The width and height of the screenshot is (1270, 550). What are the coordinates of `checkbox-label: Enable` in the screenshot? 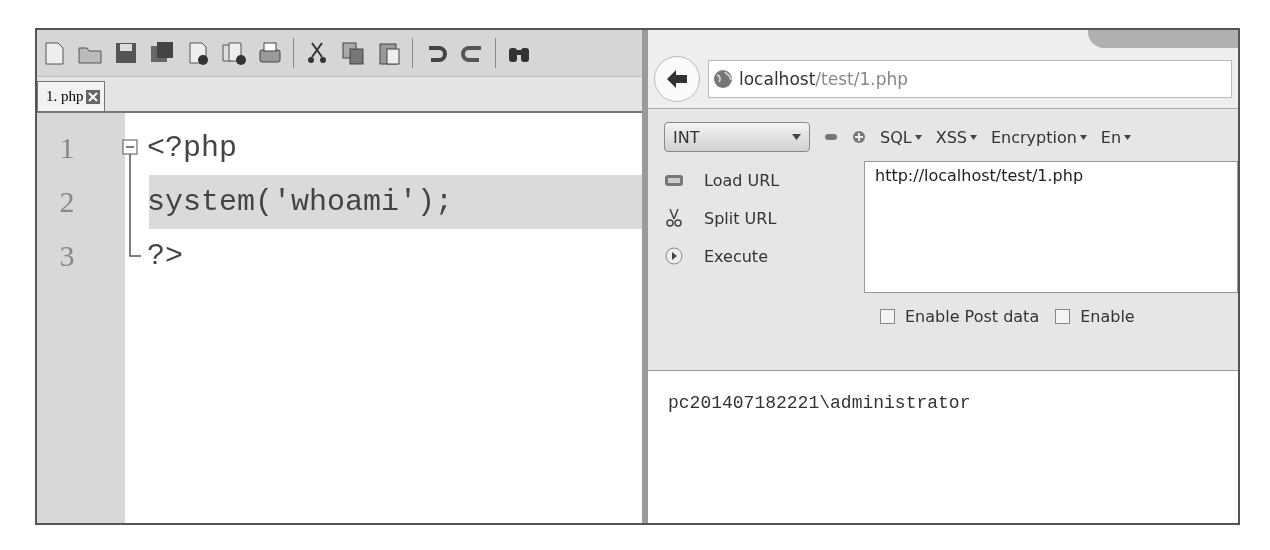 It's located at (1107, 316).